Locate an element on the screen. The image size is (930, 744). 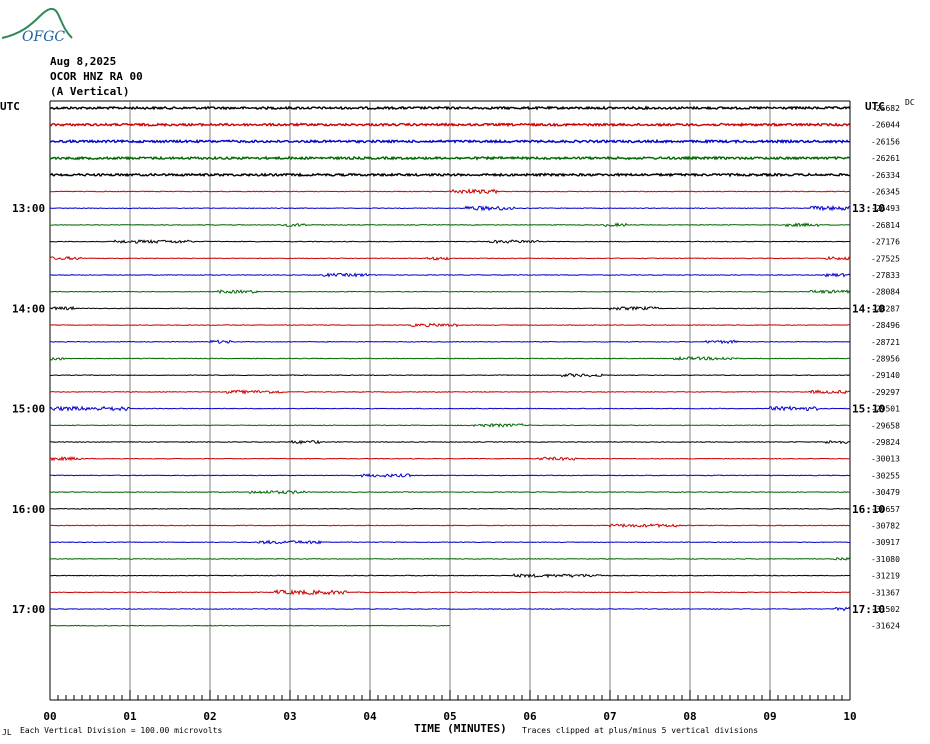
x-tick-label: 09 is located at coordinates (769, 716).